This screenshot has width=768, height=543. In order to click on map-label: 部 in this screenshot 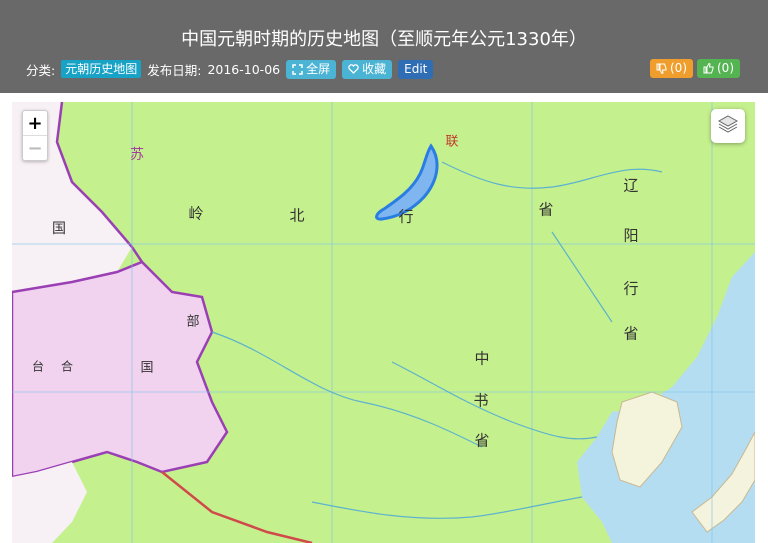, I will do `click(193, 322)`.